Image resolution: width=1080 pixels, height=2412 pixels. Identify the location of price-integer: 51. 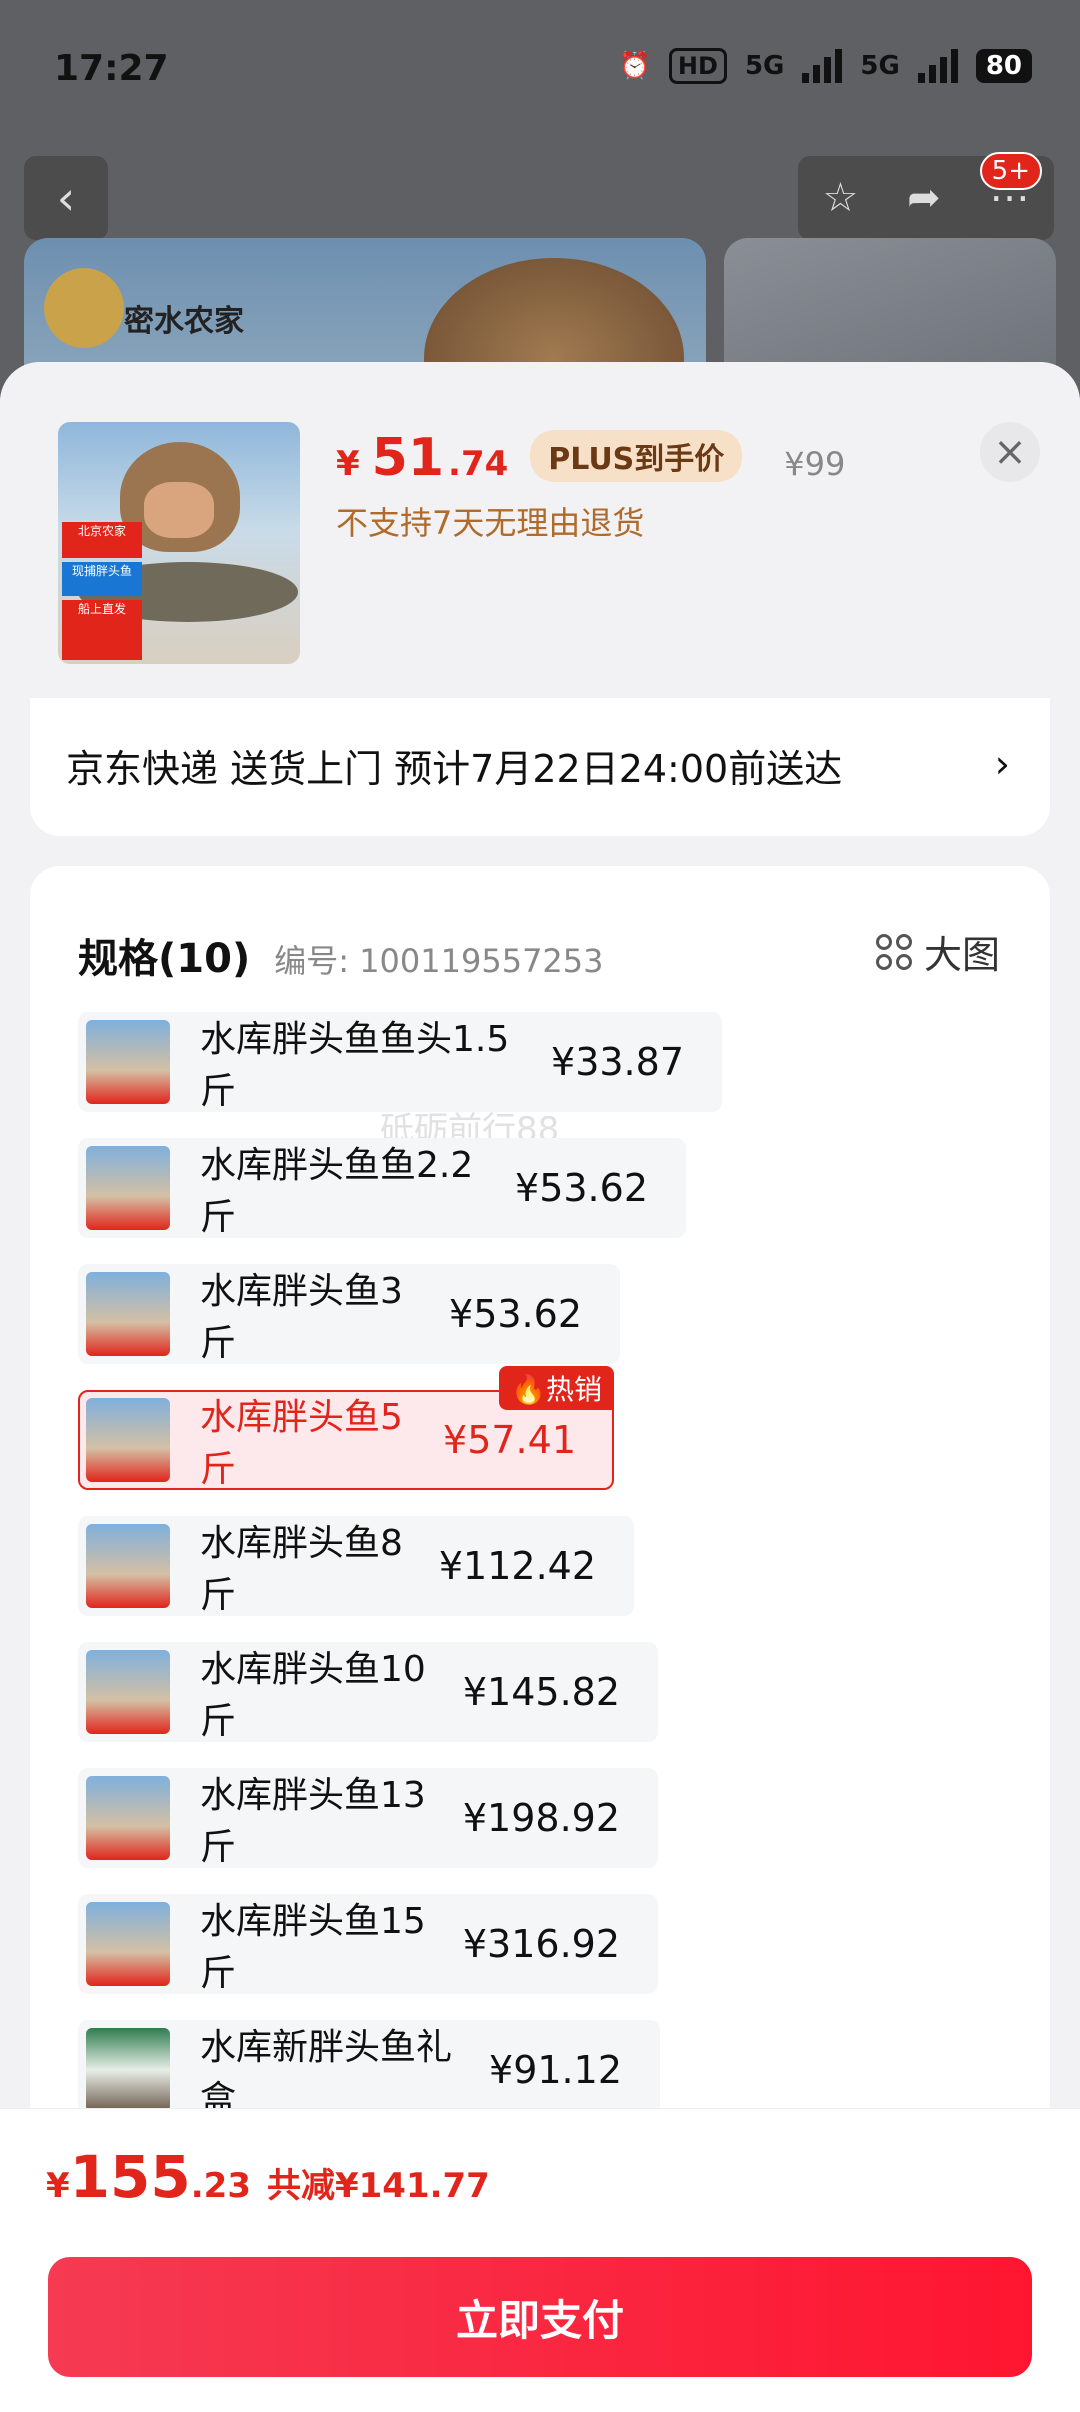
(408, 458).